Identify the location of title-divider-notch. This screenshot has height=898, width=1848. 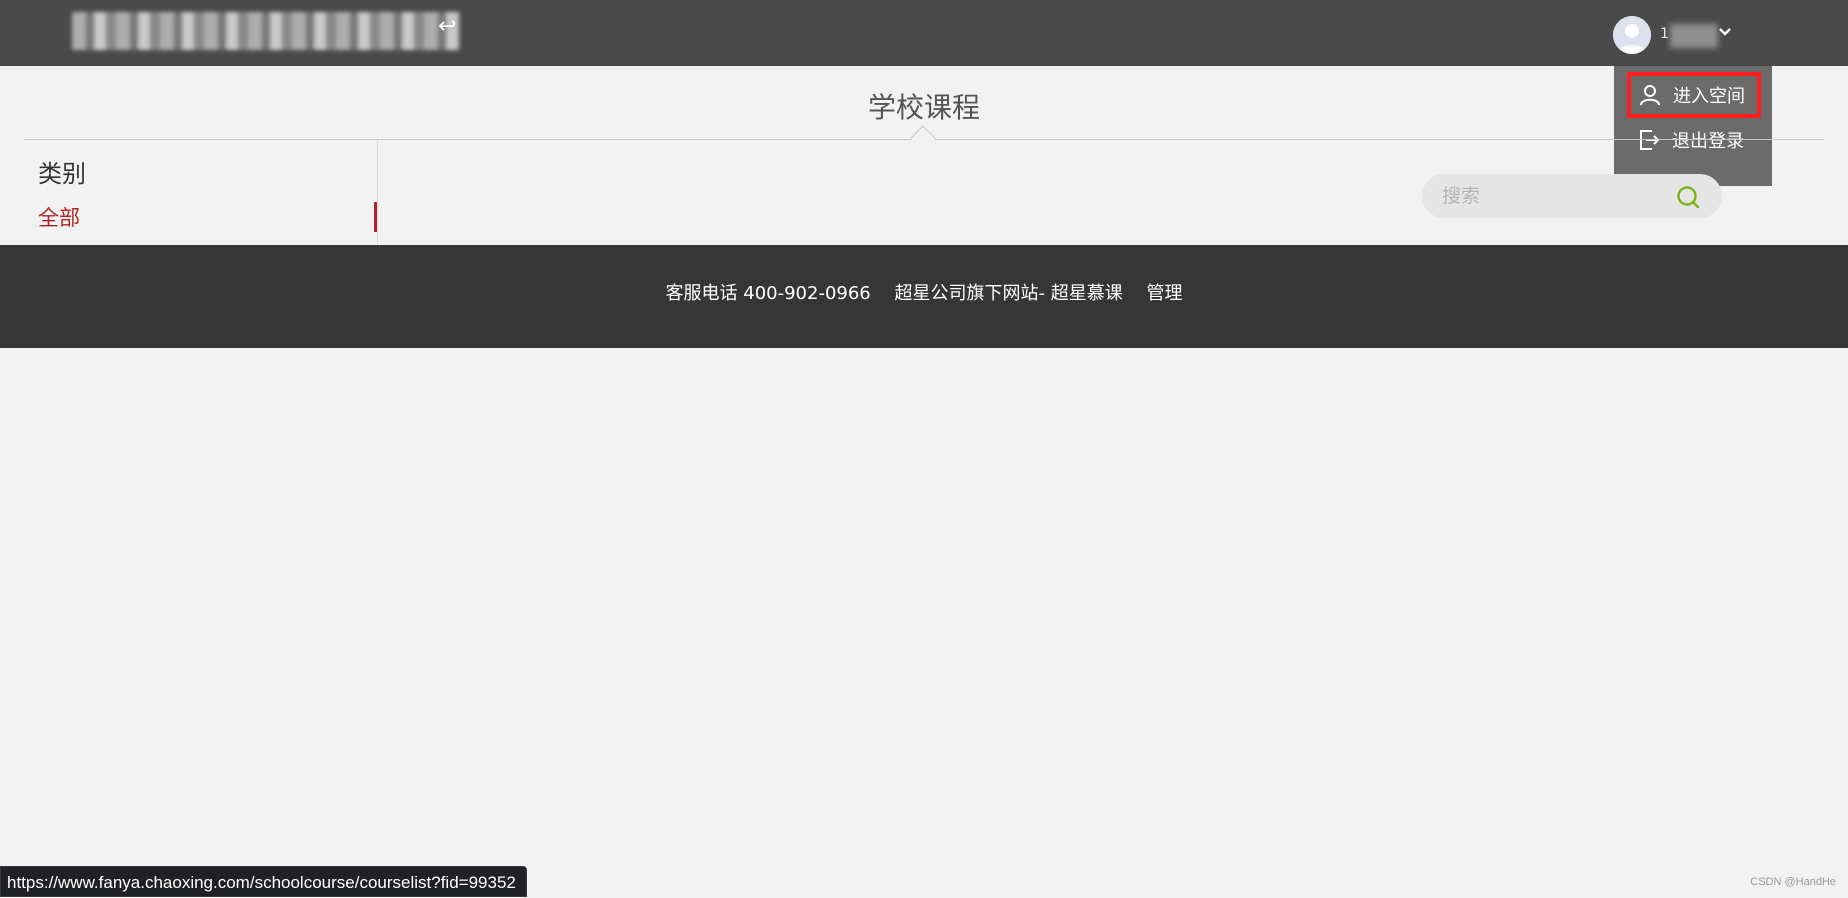
(923, 138).